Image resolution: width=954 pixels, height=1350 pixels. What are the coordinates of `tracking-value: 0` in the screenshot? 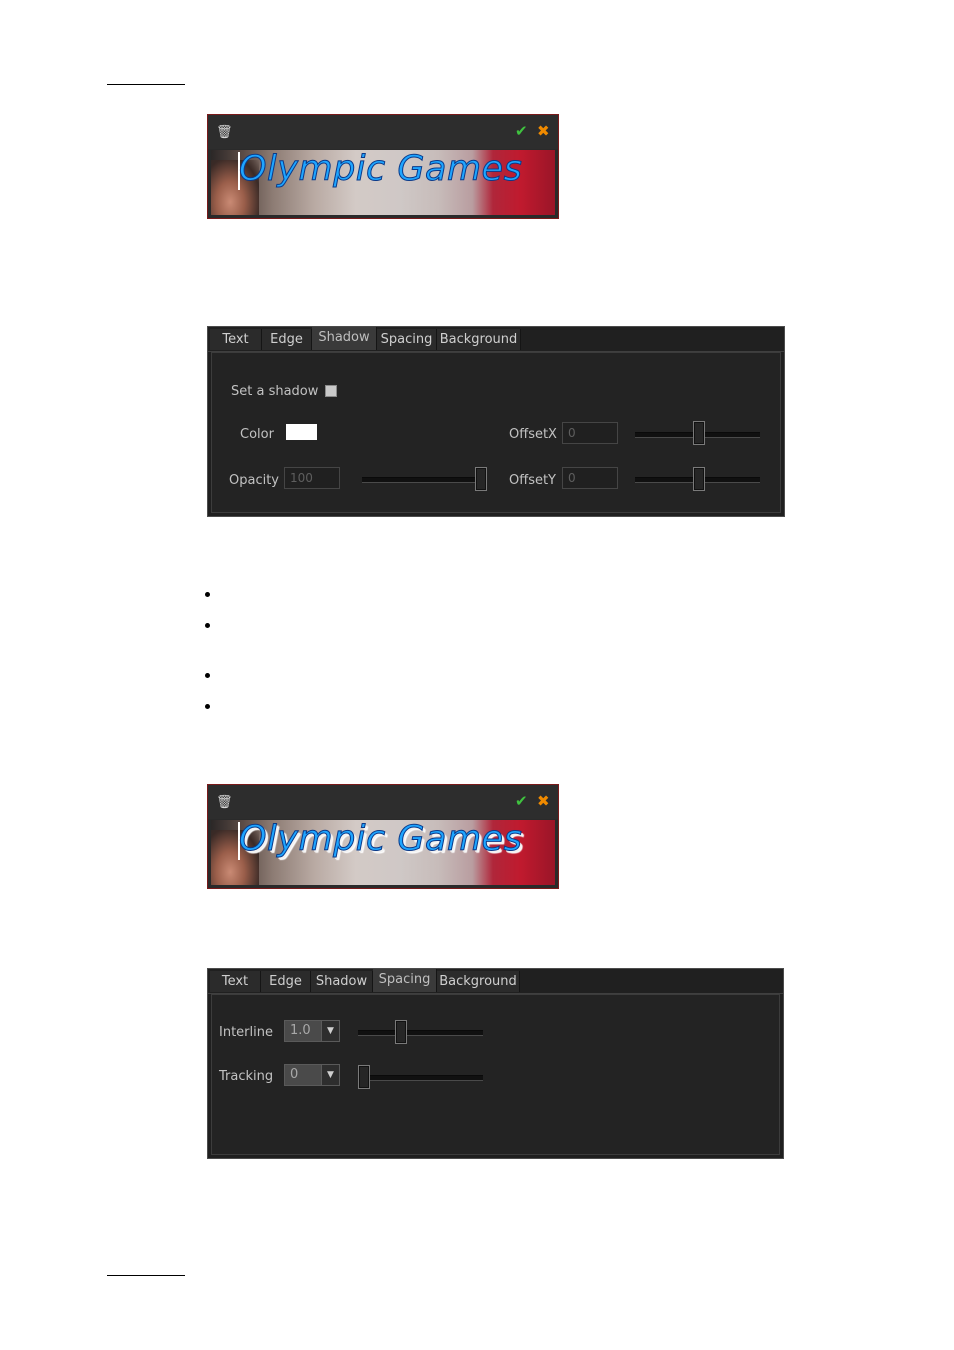 It's located at (294, 1074).